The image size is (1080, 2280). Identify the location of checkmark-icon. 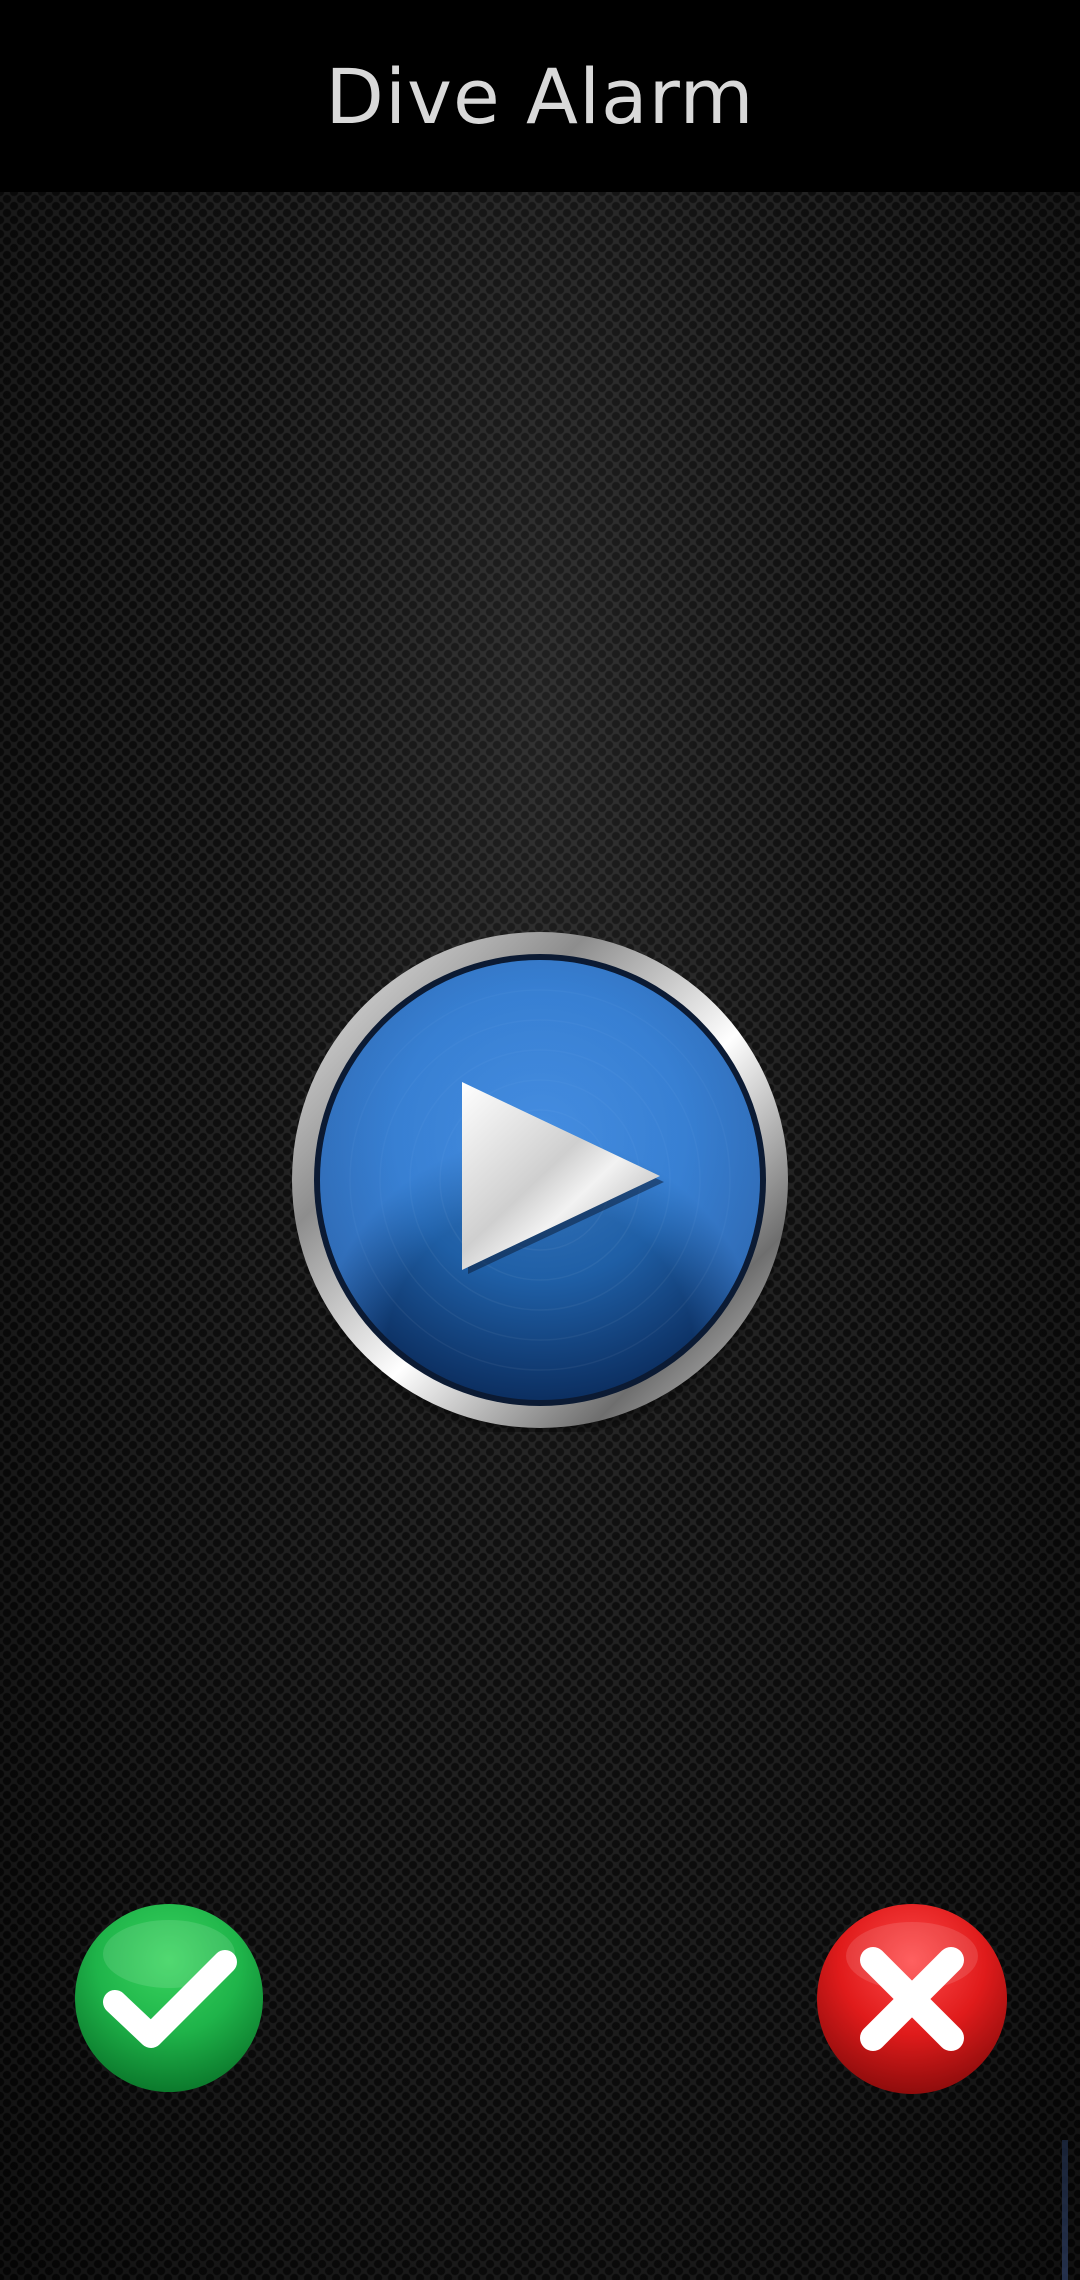
(169, 1998).